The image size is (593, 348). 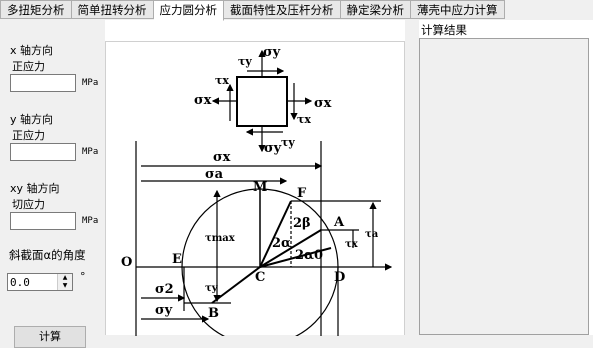 I want to click on tab-thin-shell: 薄壳中应力计算, so click(x=458, y=9).